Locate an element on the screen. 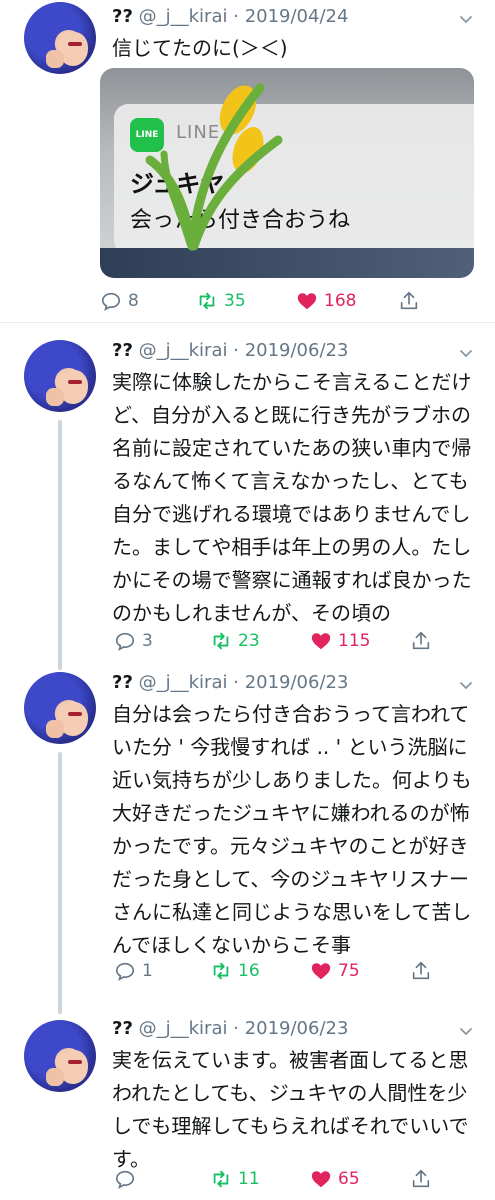 The height and width of the screenshot is (1200, 495). retweet-count: 35 is located at coordinates (235, 301).